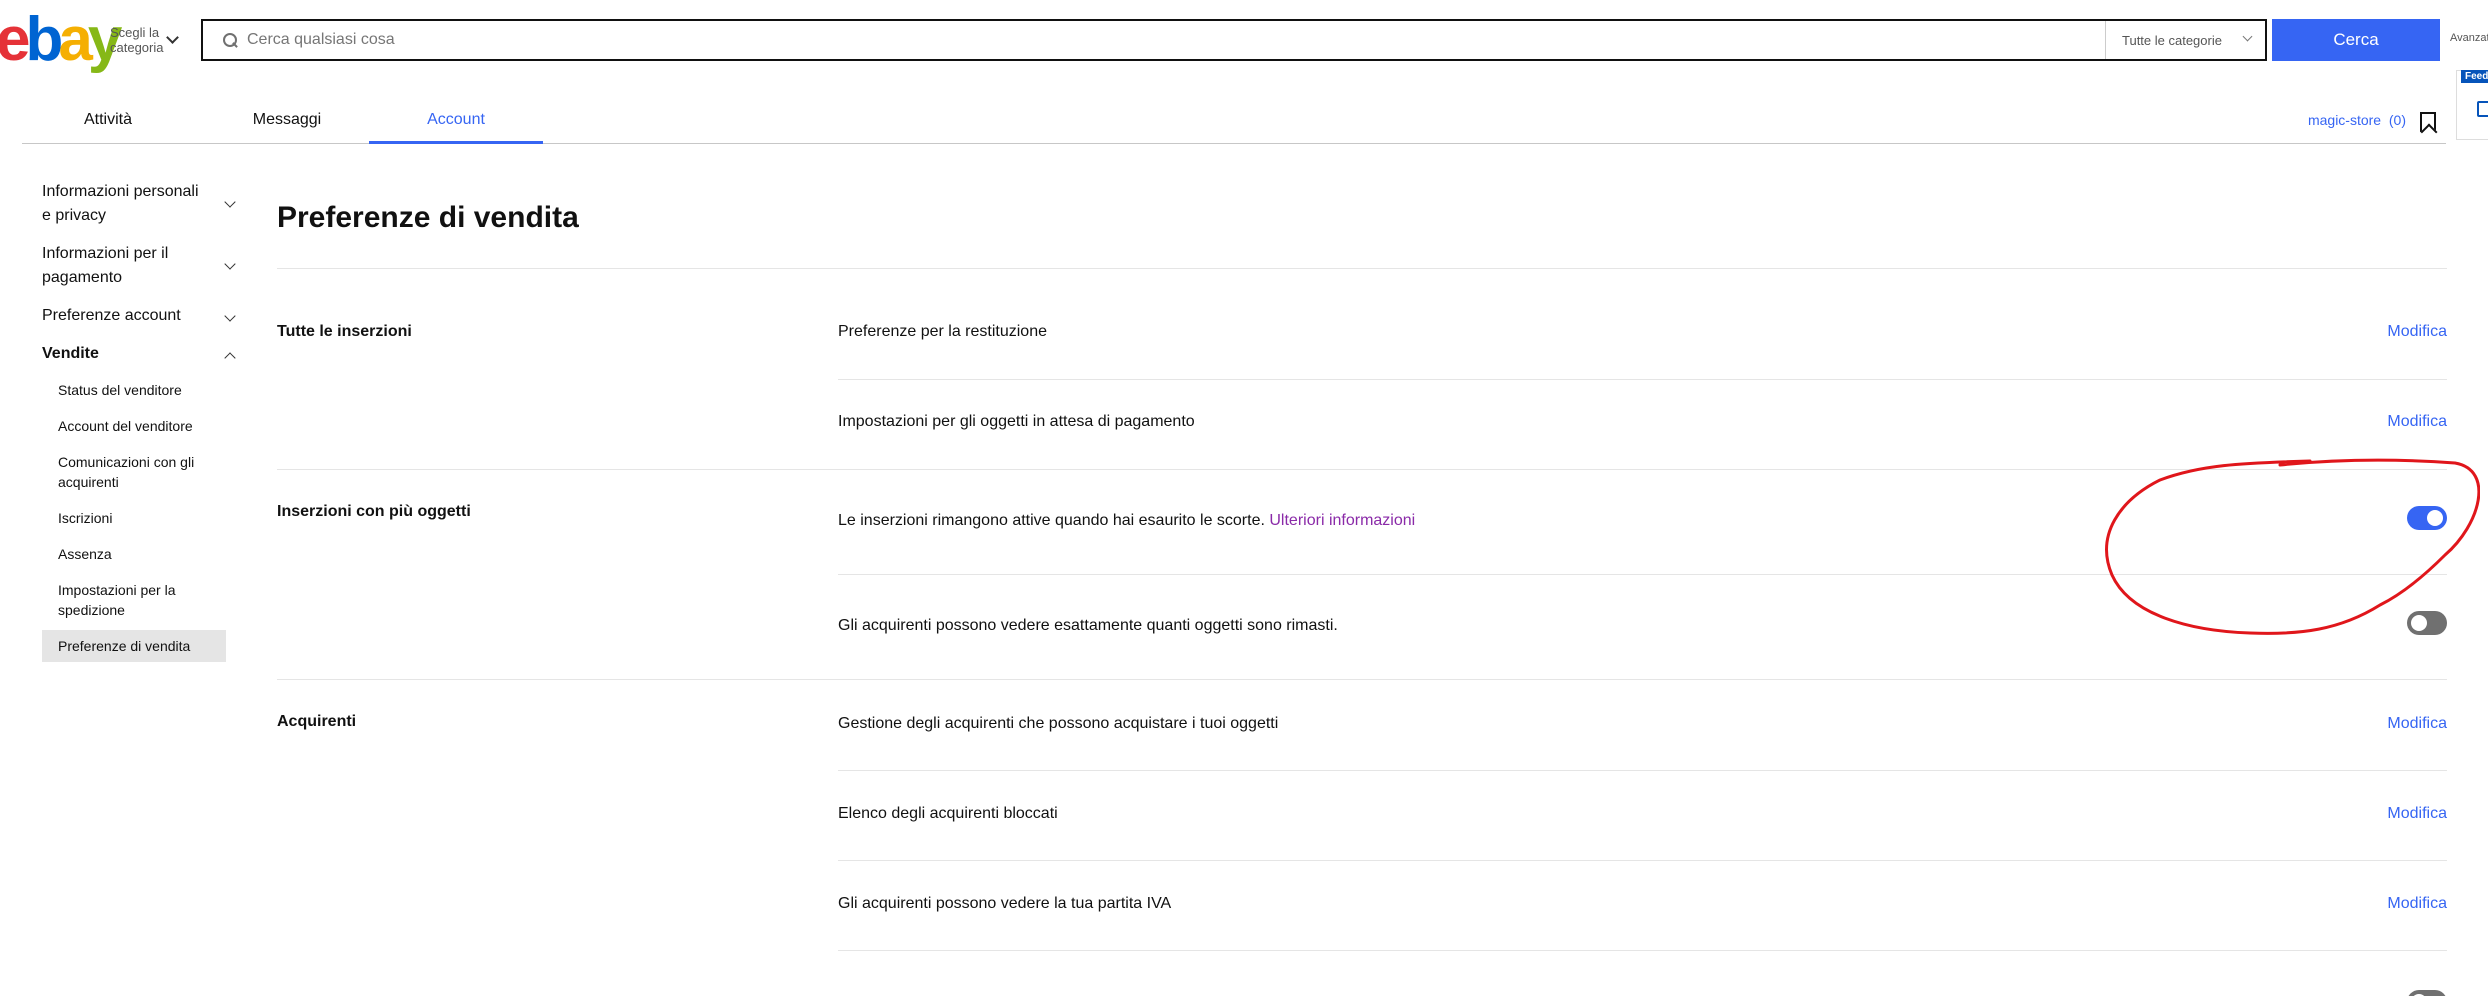 This screenshot has height=996, width=2488. Describe the element at coordinates (2472, 105) in the screenshot. I see `feedback-tab: Feed` at that location.